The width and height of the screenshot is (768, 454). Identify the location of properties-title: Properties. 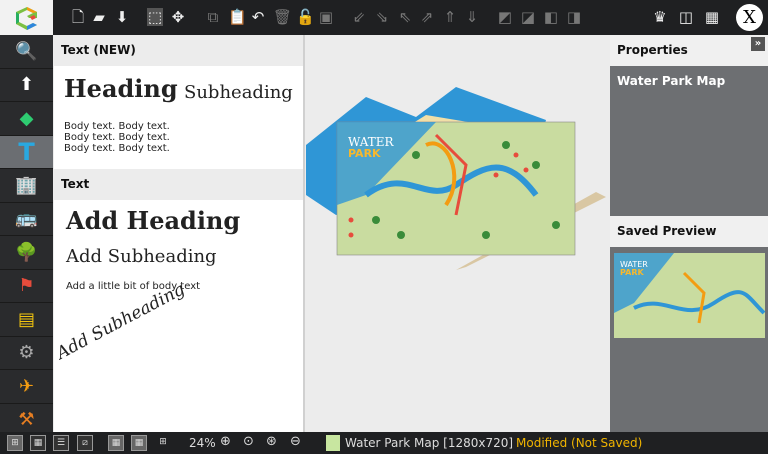
(652, 50).